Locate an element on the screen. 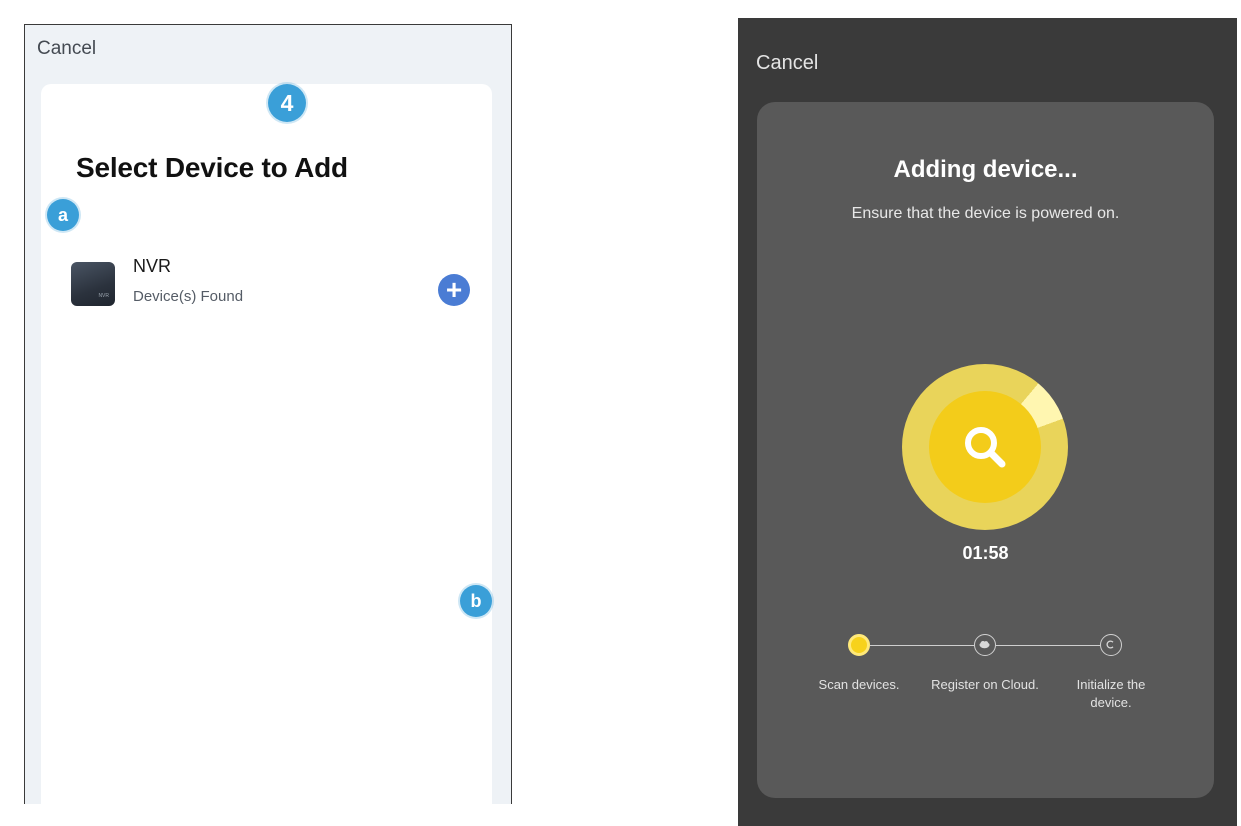 Image resolution: width=1241 pixels, height=826 pixels. device-thumbnail: NVR is located at coordinates (93, 284).